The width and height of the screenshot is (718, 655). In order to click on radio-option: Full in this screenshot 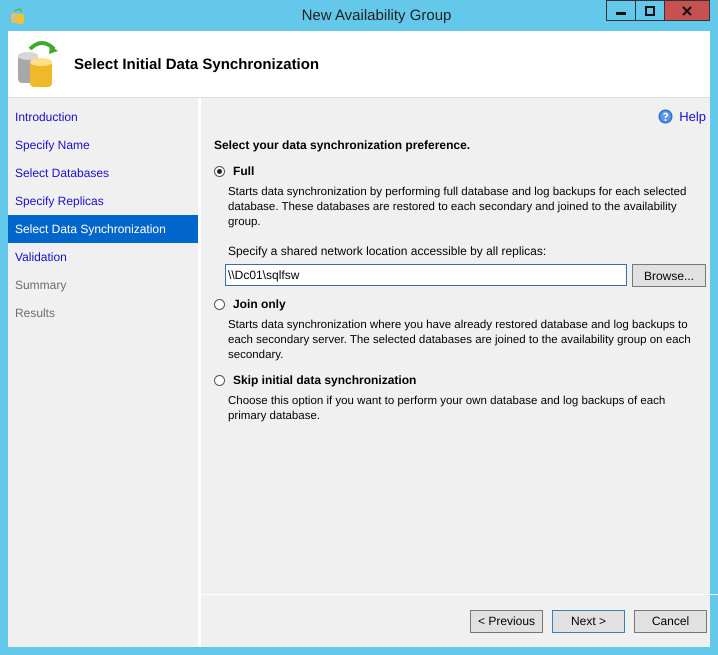, I will do `click(234, 171)`.